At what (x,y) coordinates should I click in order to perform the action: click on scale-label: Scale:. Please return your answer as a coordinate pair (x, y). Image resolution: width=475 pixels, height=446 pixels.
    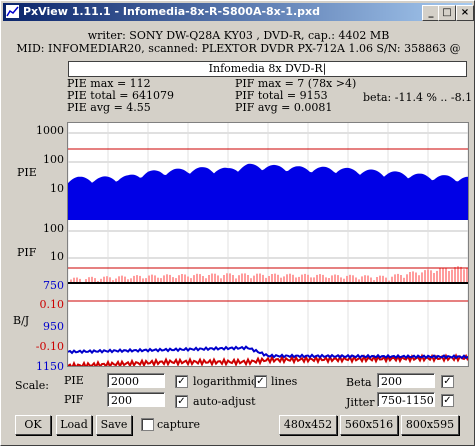
    Looking at the image, I should click on (32, 385).